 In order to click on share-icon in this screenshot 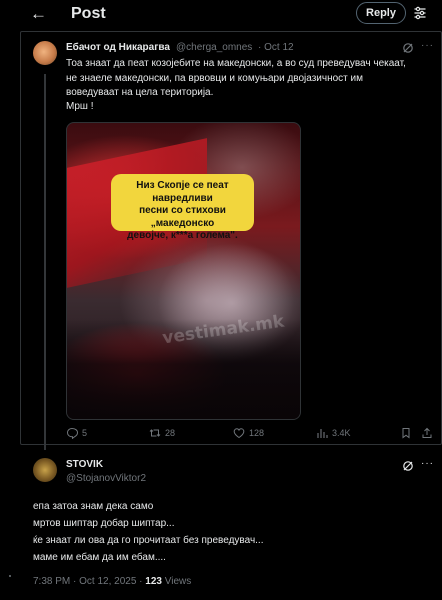, I will do `click(427, 433)`.